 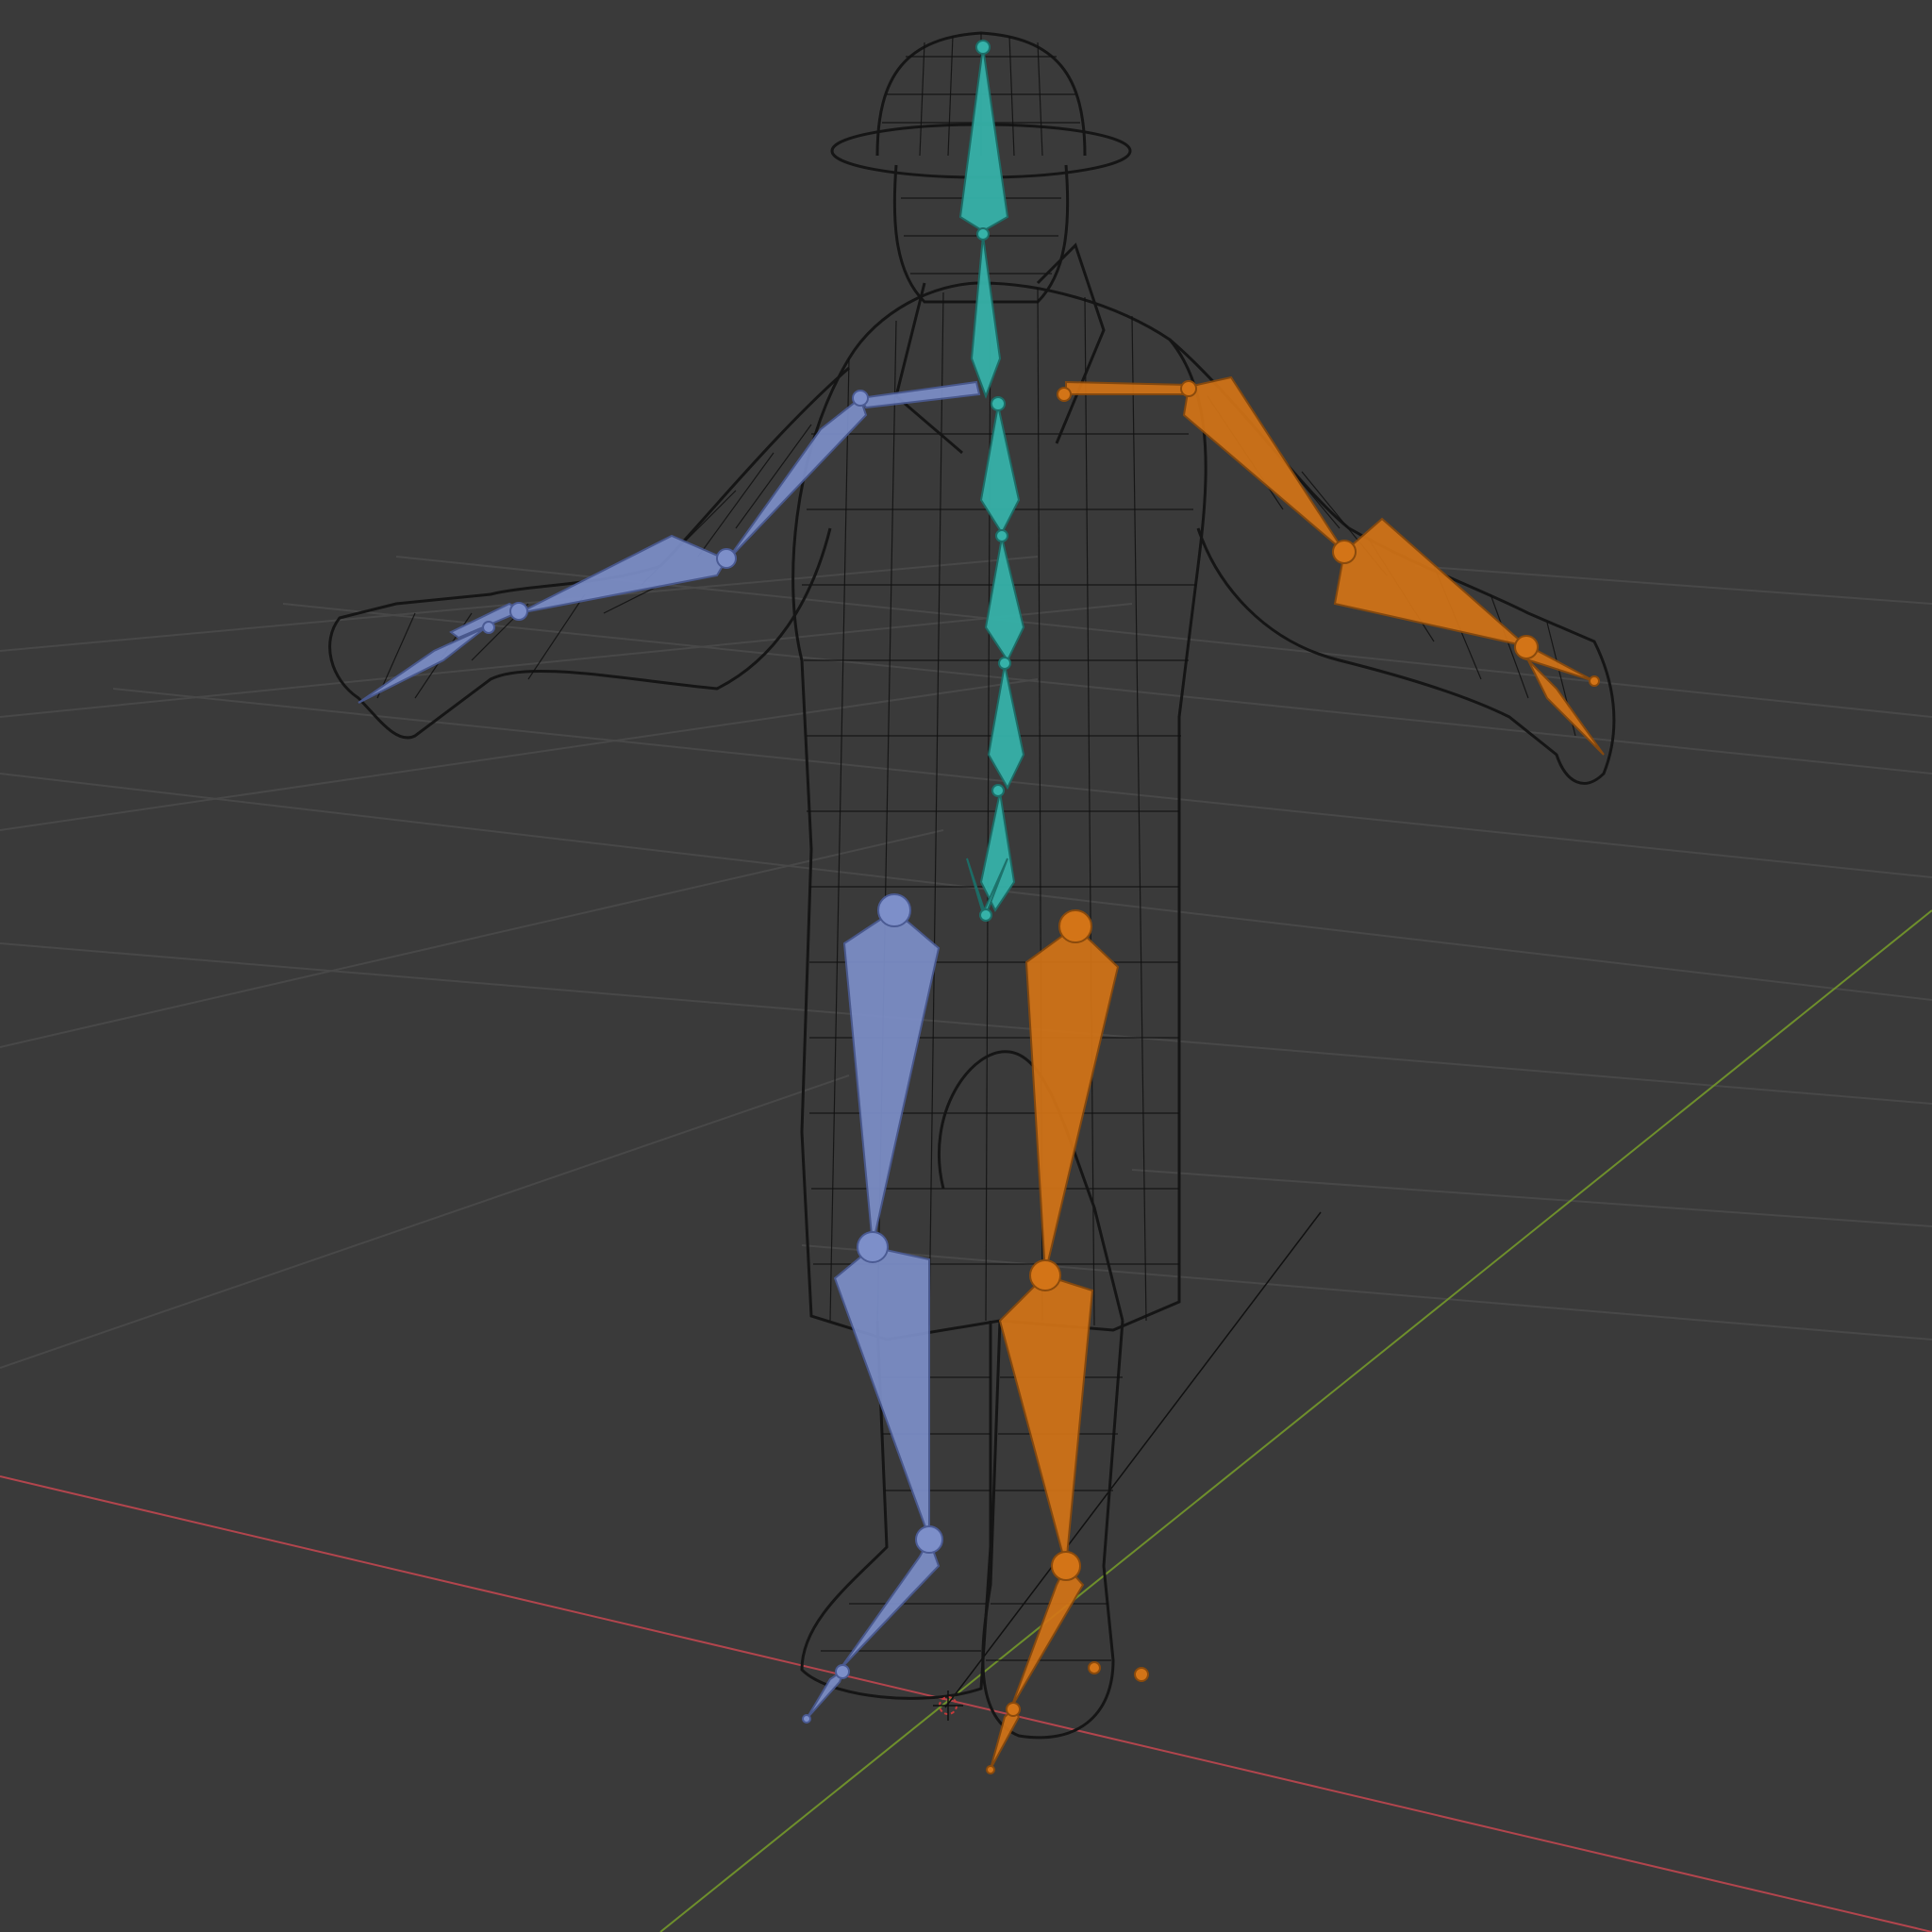 I want to click on bone-finger-l, so click(x=423, y=665).